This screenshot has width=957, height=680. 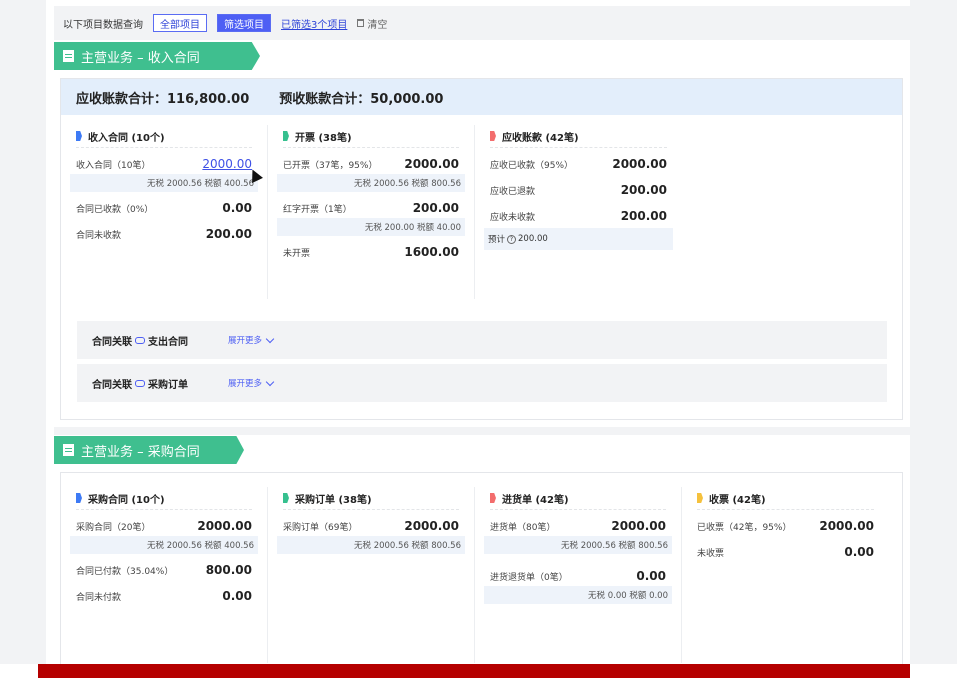 I want to click on stat-label: 合同已收款（0%）, so click(x=115, y=209).